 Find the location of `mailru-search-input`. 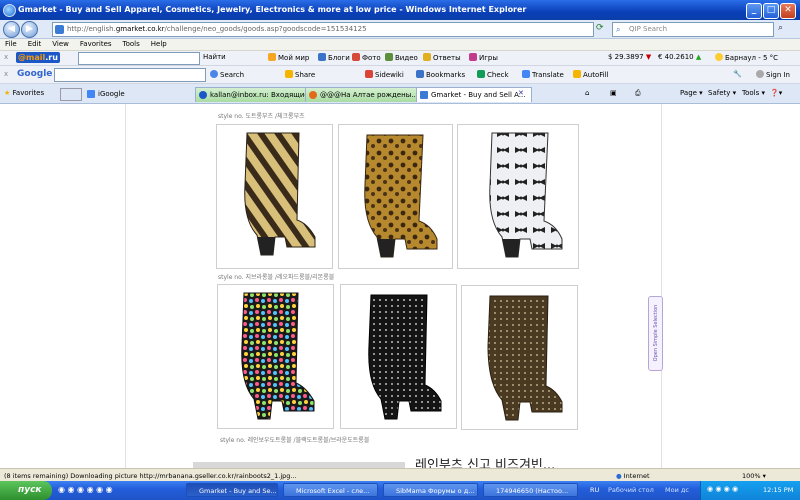

mailru-search-input is located at coordinates (139, 58).